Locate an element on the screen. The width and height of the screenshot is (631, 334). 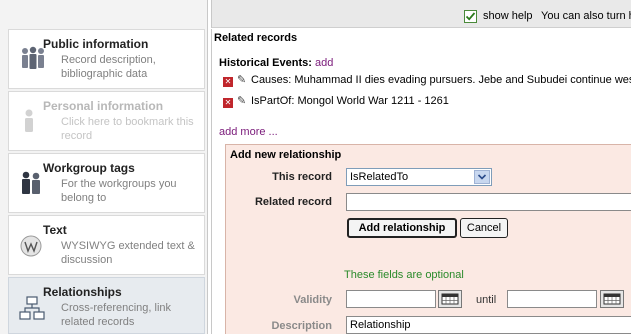
panel-title: Add new relationship is located at coordinates (286, 155).